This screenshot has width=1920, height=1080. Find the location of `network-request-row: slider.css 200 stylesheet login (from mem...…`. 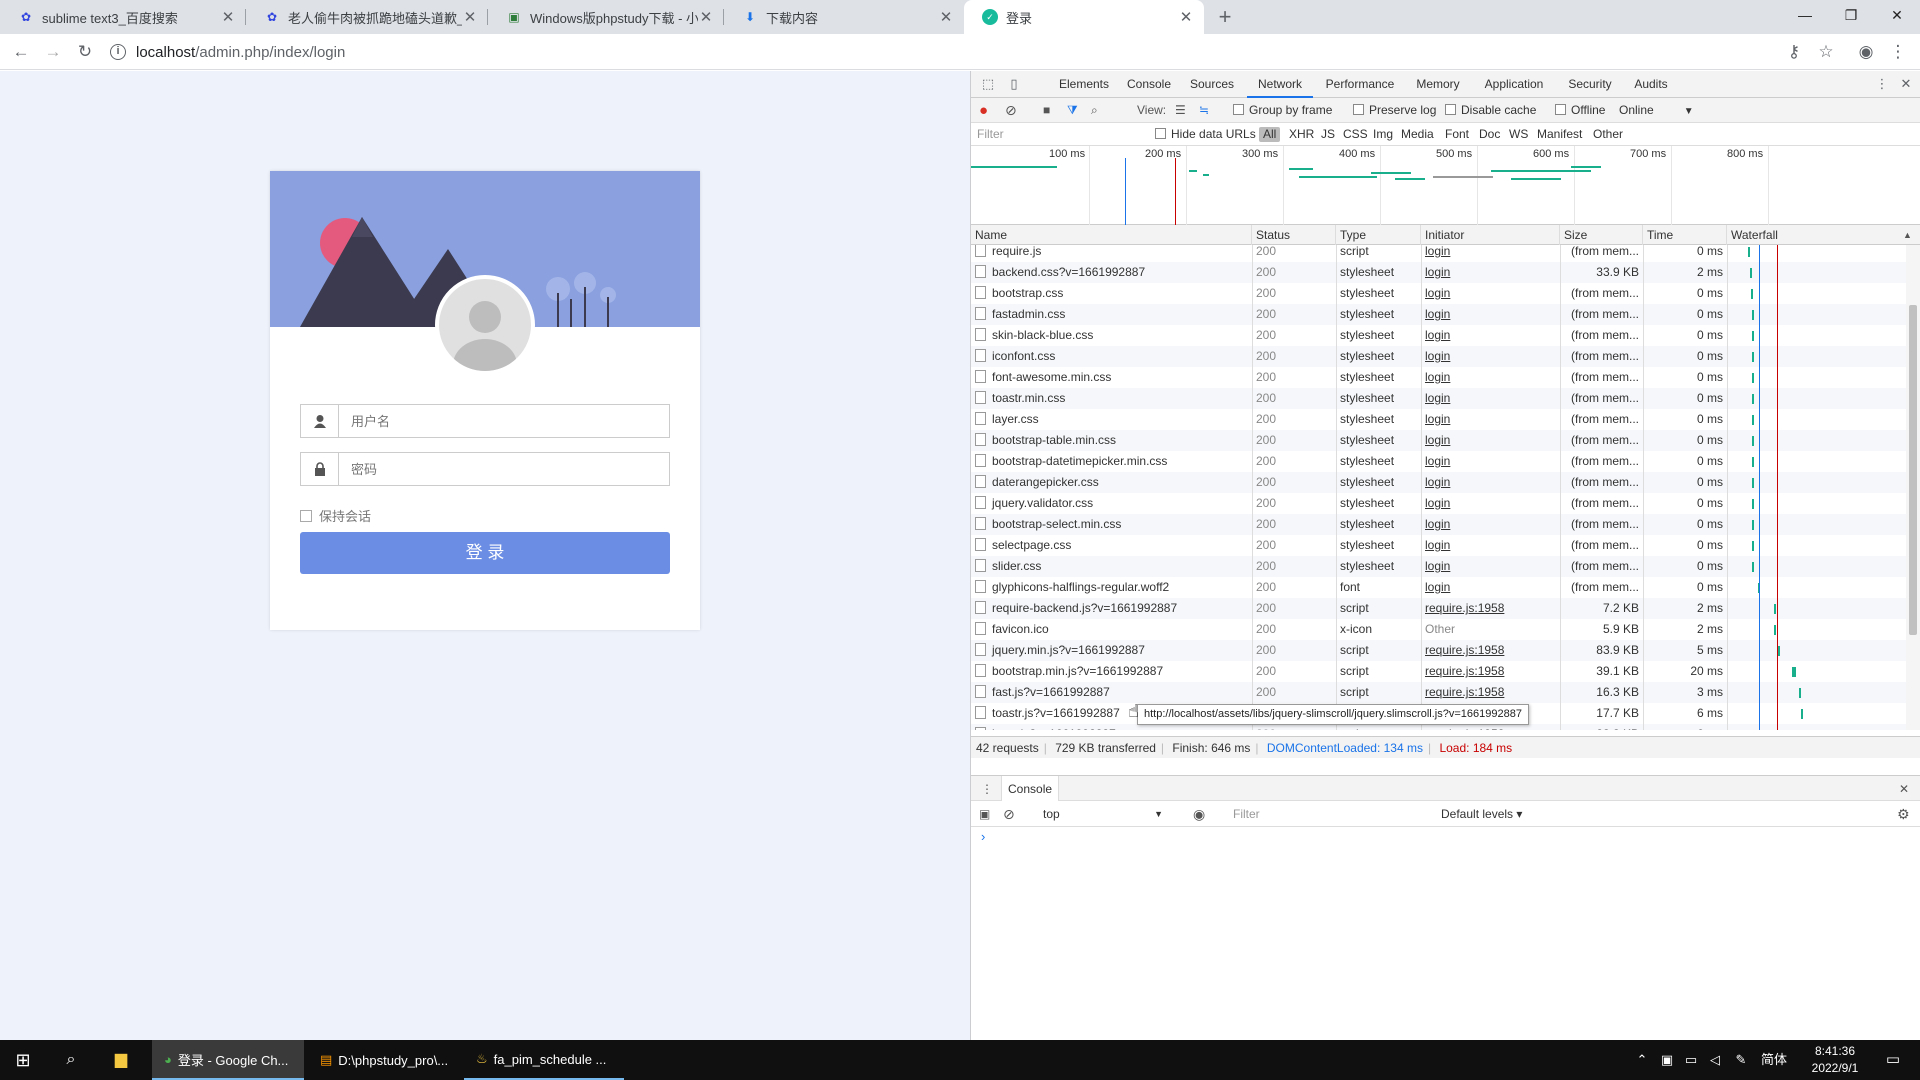

network-request-row: slider.css 200 stylesheet login (from mem...… is located at coordinates (1438, 566).